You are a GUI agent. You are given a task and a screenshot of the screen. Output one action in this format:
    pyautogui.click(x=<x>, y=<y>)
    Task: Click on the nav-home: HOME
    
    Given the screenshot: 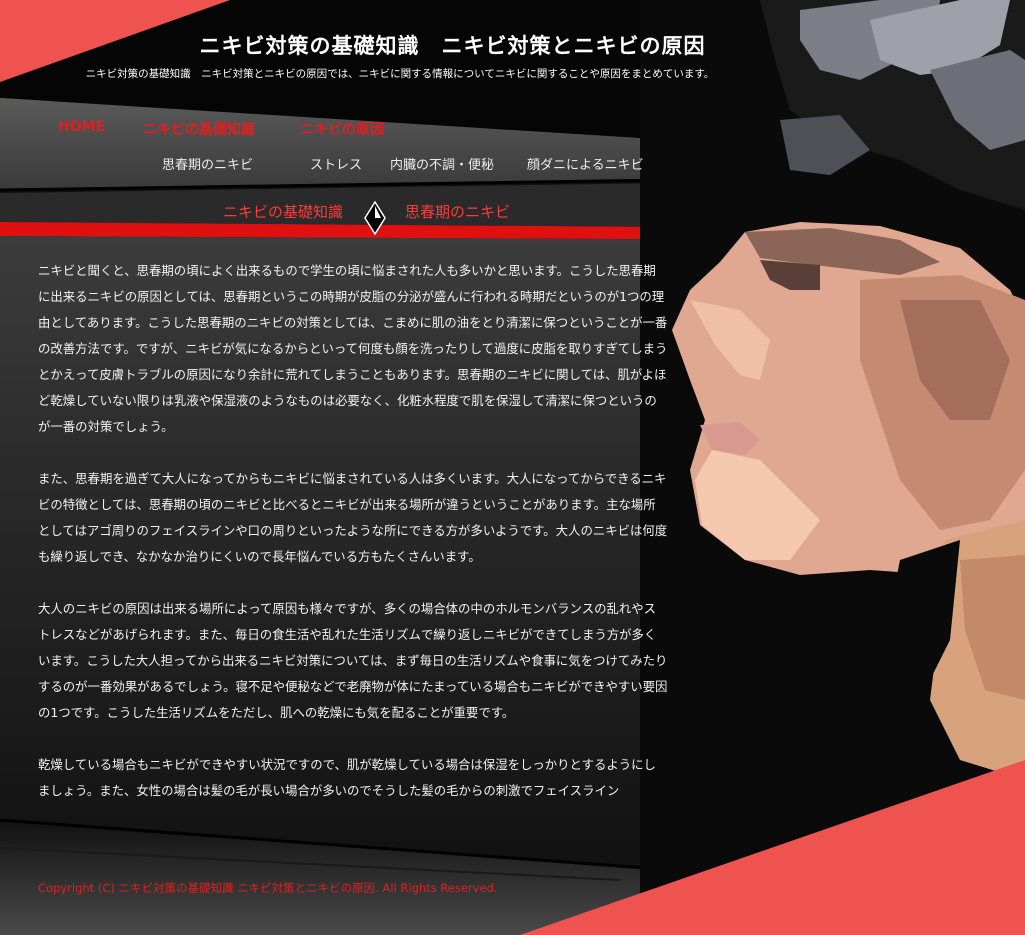 What is the action you would take?
    pyautogui.click(x=81, y=127)
    